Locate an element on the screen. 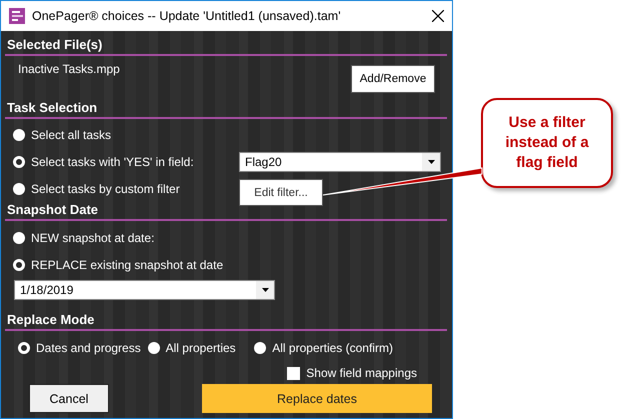 Image resolution: width=634 pixels, height=419 pixels. app-icon is located at coordinates (17, 16).